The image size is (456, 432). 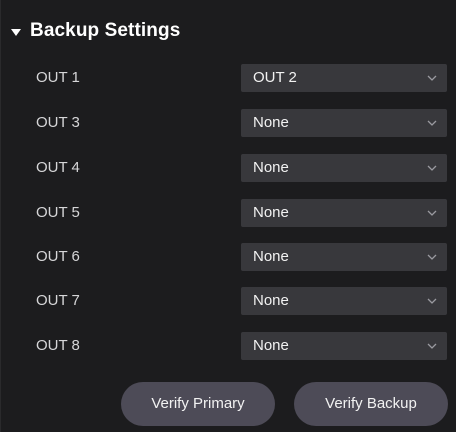 I want to click on output-row: OUT 6 None, so click(x=228, y=257).